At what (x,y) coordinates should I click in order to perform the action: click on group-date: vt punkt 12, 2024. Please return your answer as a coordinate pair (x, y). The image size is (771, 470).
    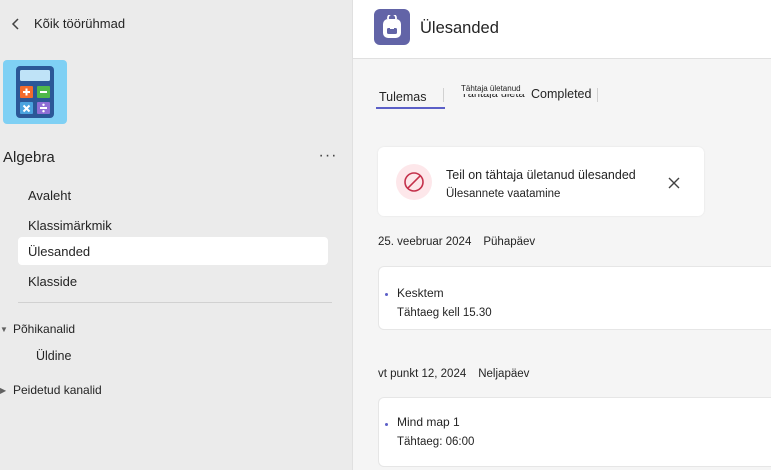
    Looking at the image, I should click on (422, 374).